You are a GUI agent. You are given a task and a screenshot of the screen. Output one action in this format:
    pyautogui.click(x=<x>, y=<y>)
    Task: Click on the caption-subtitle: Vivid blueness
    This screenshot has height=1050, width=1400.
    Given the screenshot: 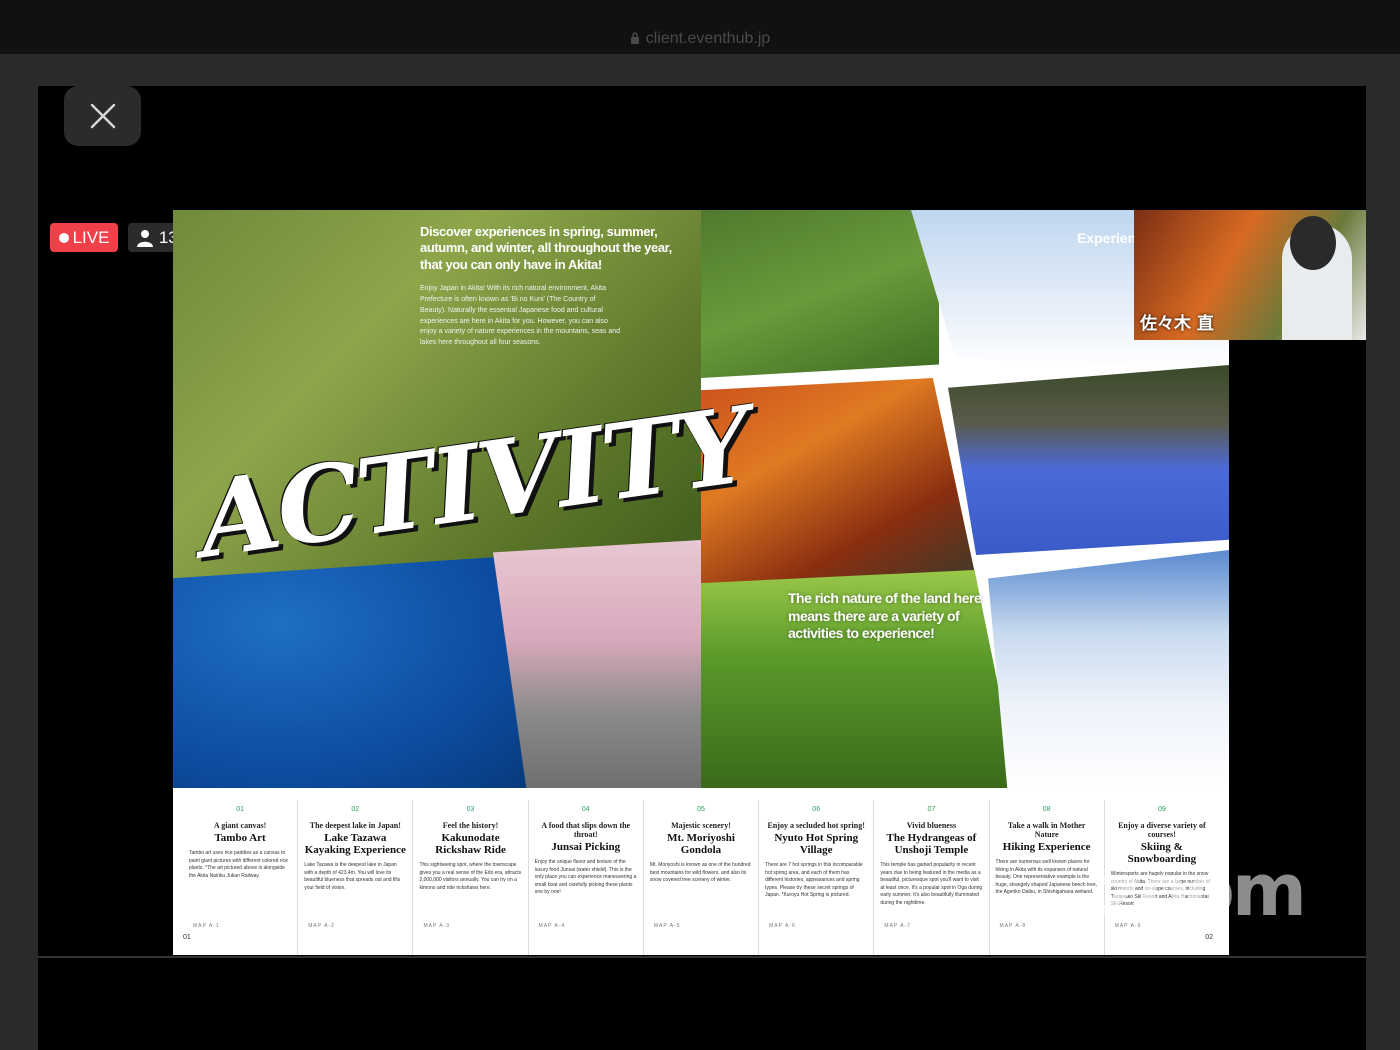 What is the action you would take?
    pyautogui.click(x=931, y=825)
    